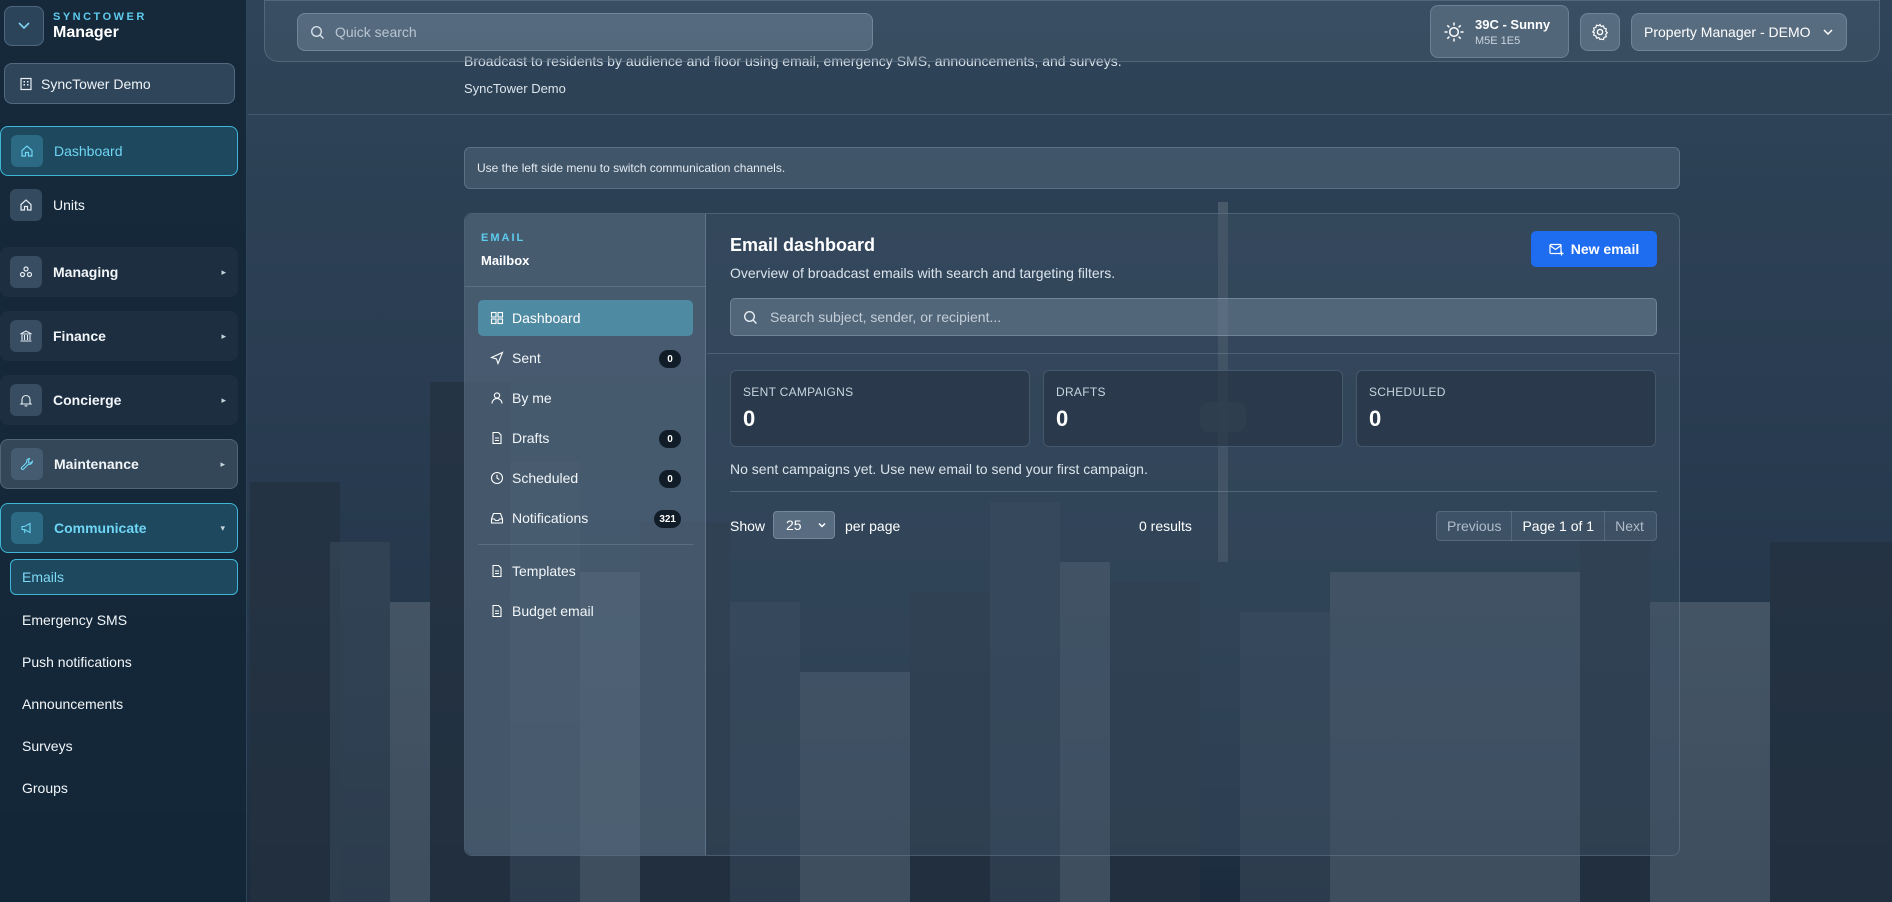 This screenshot has height=902, width=1892. I want to click on users-icon, so click(26, 272).